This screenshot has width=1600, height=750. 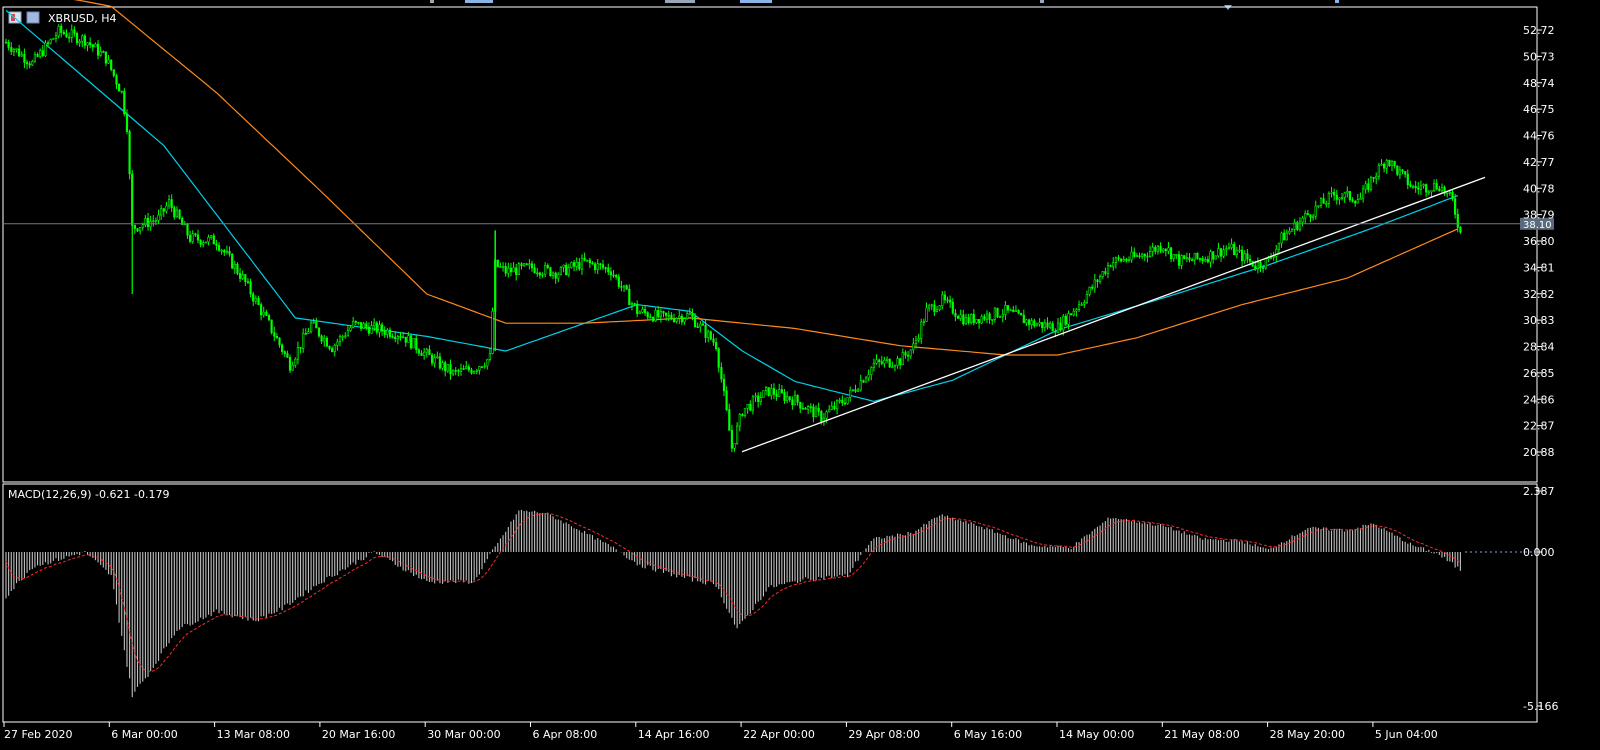 I want to click on price-tick-label: 46.75, so click(x=1539, y=109).